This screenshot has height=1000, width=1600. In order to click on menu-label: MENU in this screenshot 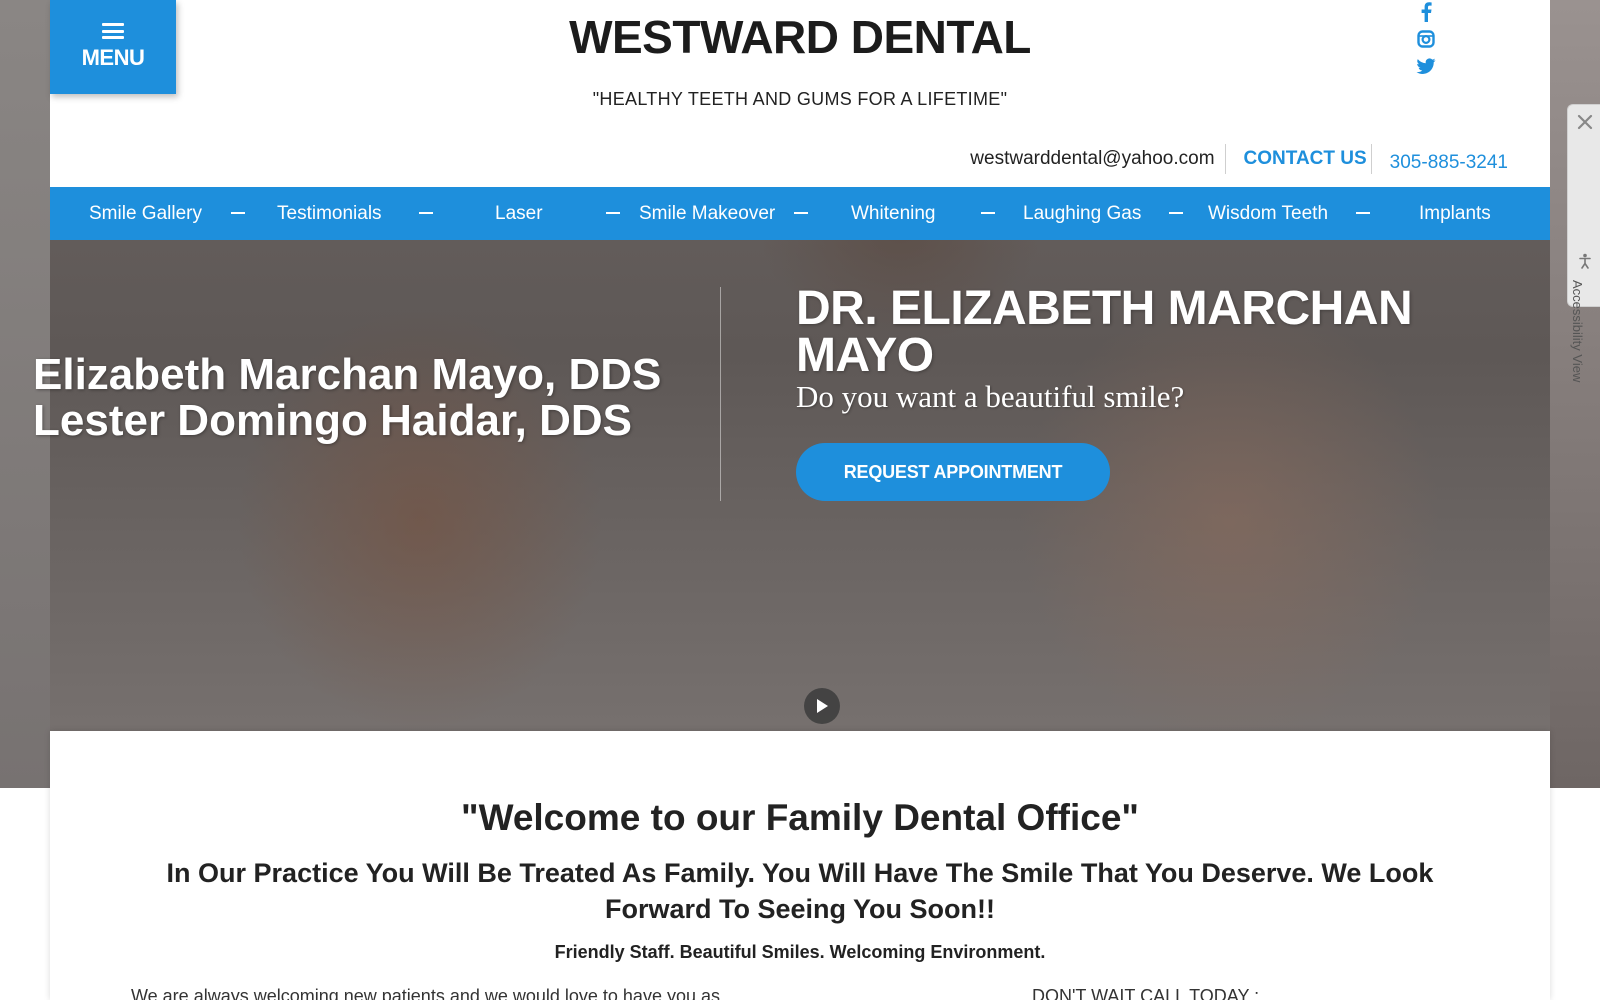, I will do `click(113, 57)`.